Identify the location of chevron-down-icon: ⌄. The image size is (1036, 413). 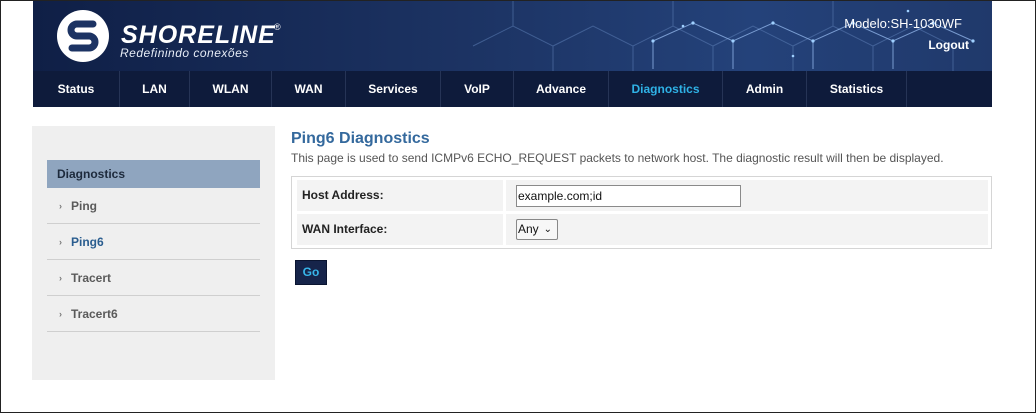
(547, 229).